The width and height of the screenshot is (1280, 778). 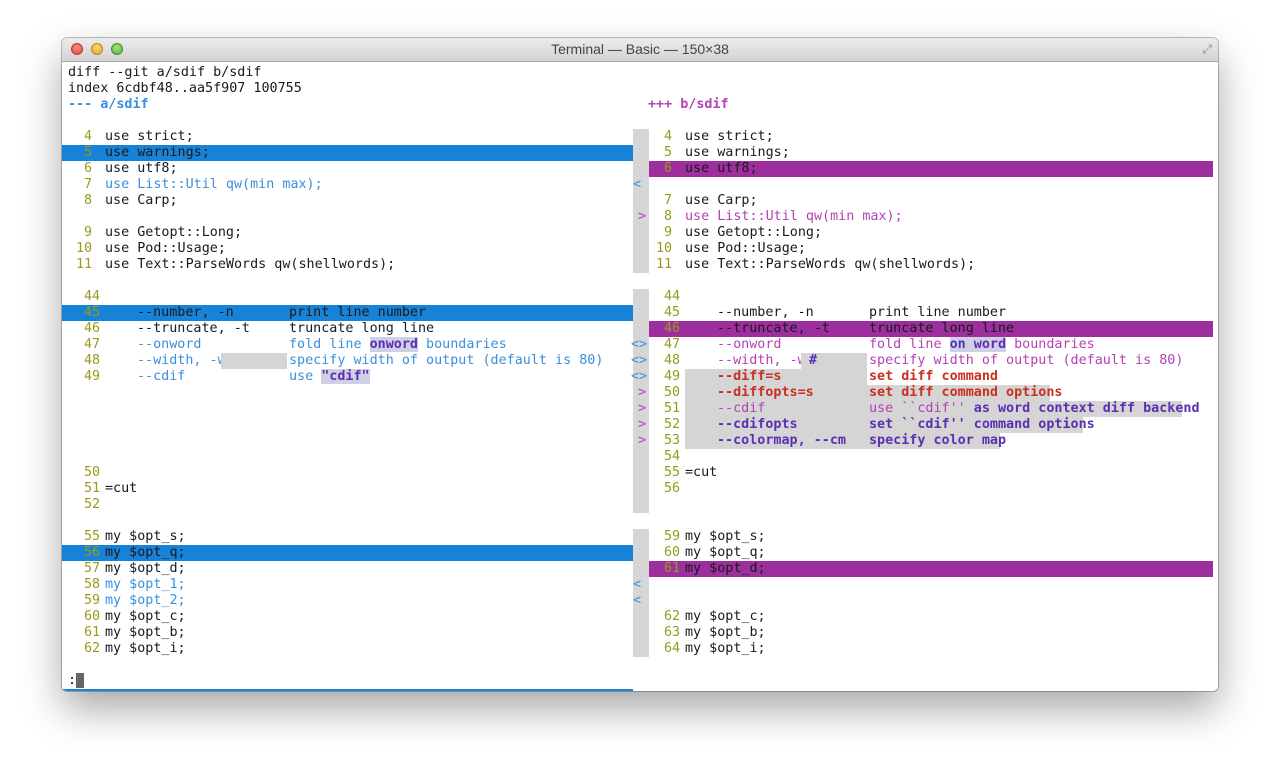 What do you see at coordinates (672, 376) in the screenshot?
I see `line-number: 49` at bounding box center [672, 376].